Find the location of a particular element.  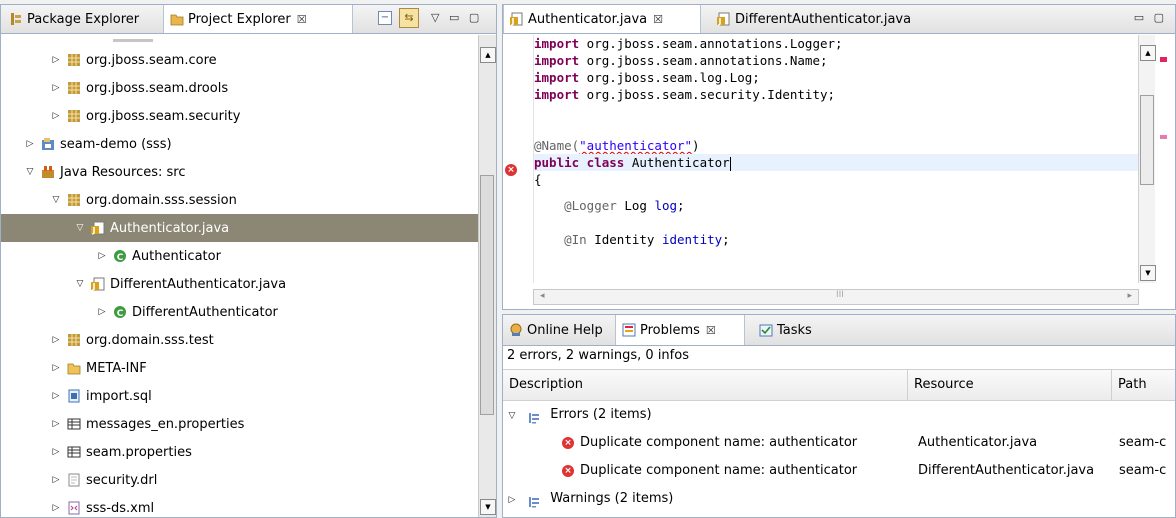

tab-package-explorer: Package Explorer is located at coordinates (81, 19).